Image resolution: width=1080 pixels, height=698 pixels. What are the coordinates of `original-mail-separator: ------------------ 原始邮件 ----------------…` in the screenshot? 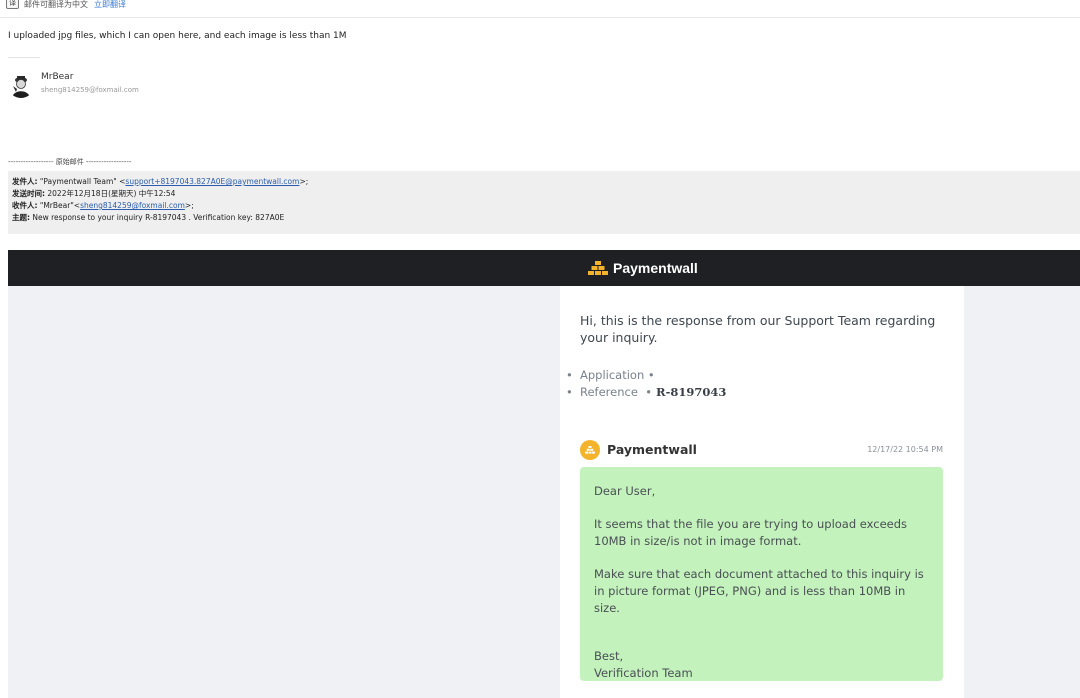 It's located at (70, 162).